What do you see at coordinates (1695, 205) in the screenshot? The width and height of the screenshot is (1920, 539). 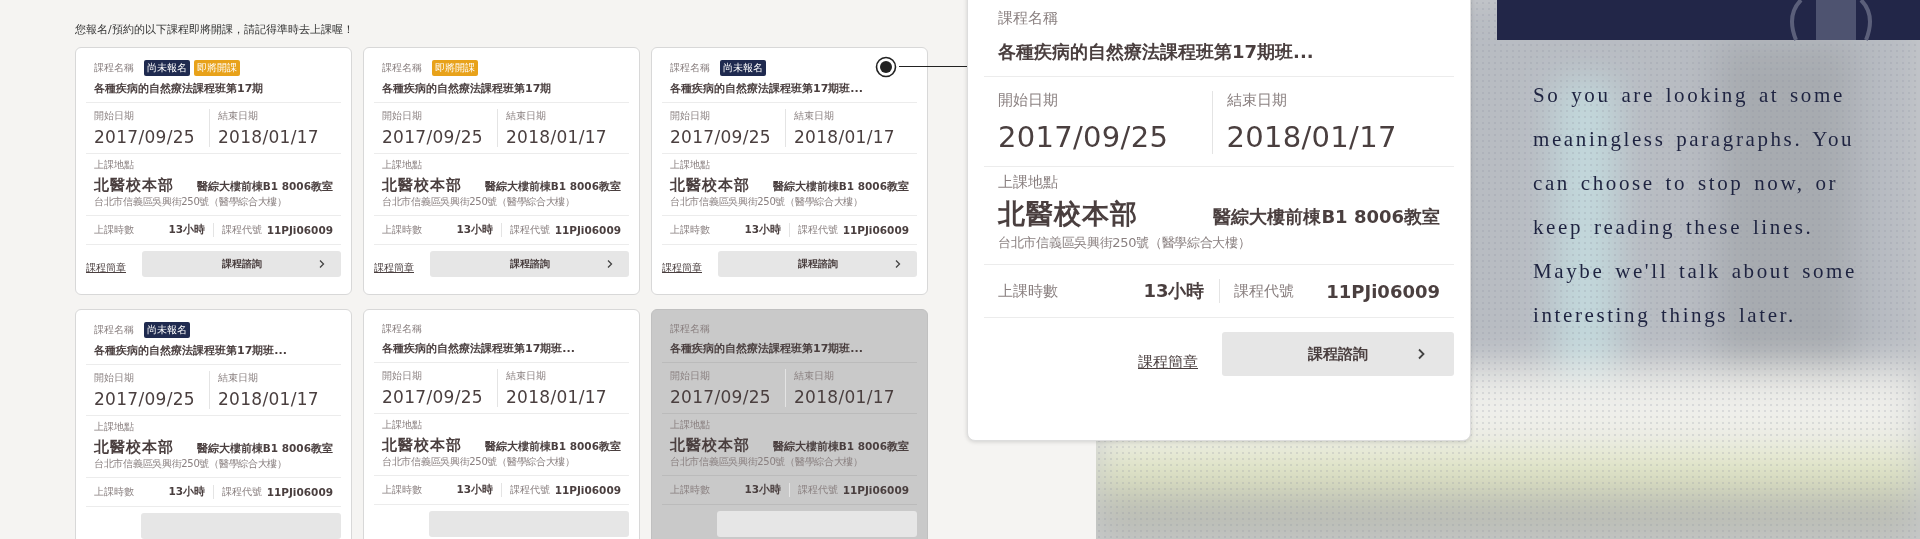 I see `paragraph-text: So you are looking at some meaningless paragraphs. You can choose to stop now, or keep reading these lines. Maybe we'll talk about some interesting things later.` at bounding box center [1695, 205].